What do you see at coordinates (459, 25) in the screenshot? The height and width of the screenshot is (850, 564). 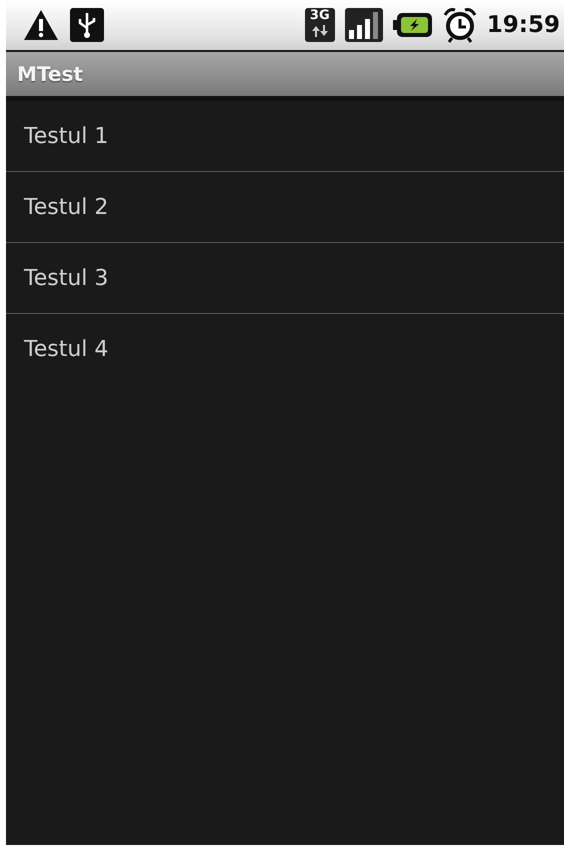 I see `alarm-clock-icon` at bounding box center [459, 25].